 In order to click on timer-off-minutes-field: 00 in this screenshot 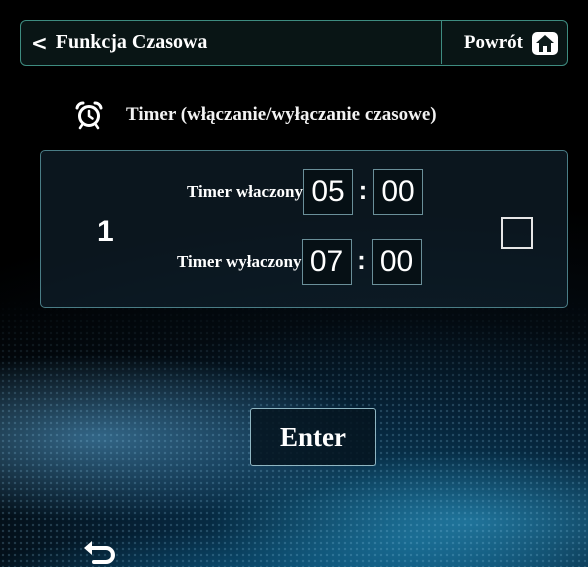, I will do `click(396, 262)`.